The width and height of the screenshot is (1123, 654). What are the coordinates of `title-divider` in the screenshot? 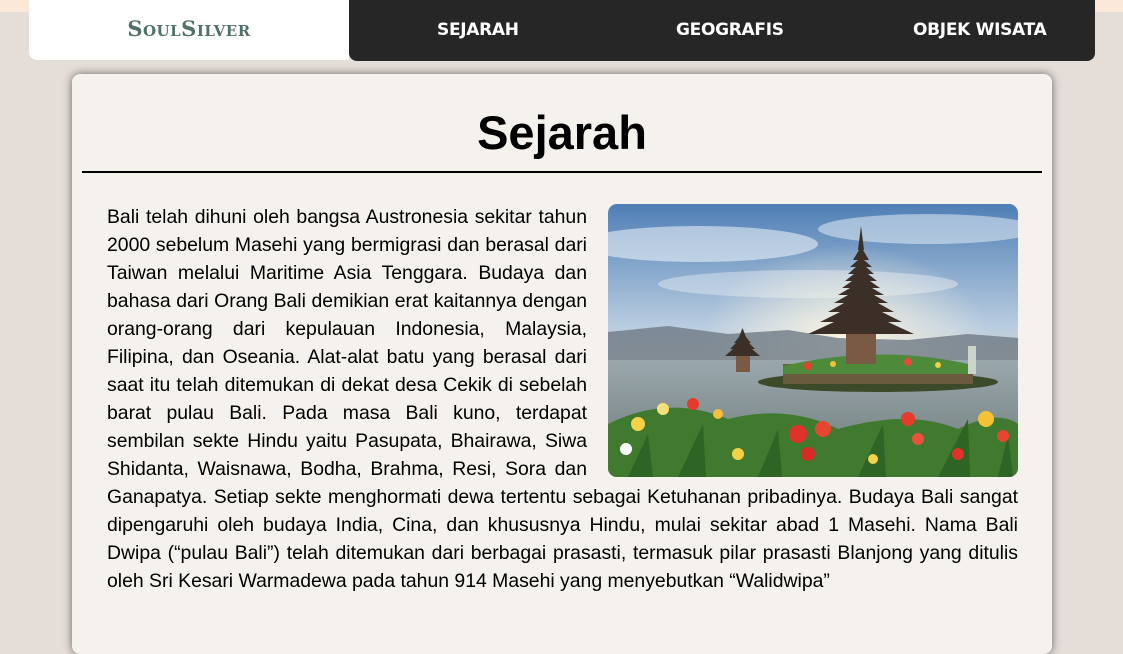 It's located at (562, 172).